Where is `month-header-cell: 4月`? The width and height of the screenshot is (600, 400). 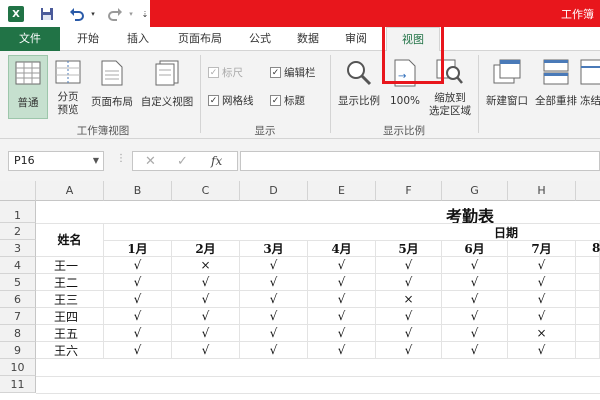 month-header-cell: 4月 is located at coordinates (342, 248).